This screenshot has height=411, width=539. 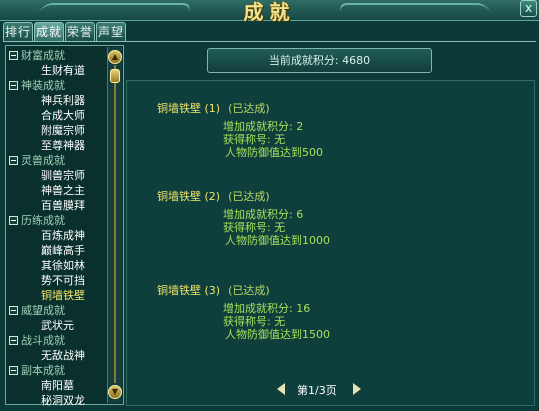 I want to click on achievement-requirement: 人物防御值达到1000, so click(x=277, y=240).